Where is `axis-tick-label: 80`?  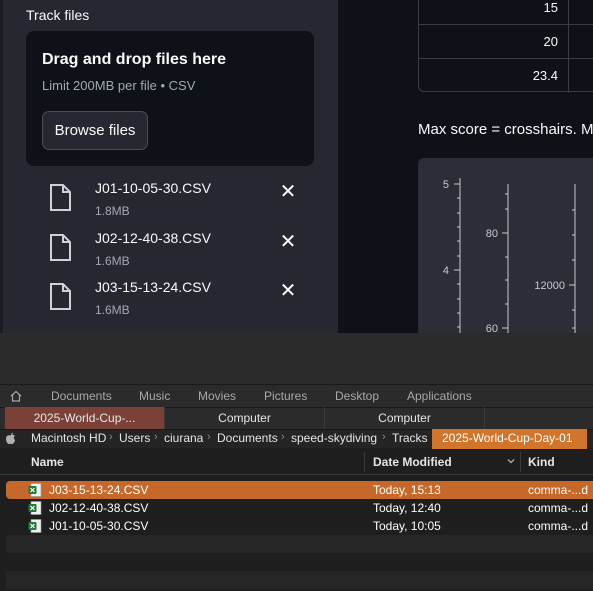 axis-tick-label: 80 is located at coordinates (492, 234).